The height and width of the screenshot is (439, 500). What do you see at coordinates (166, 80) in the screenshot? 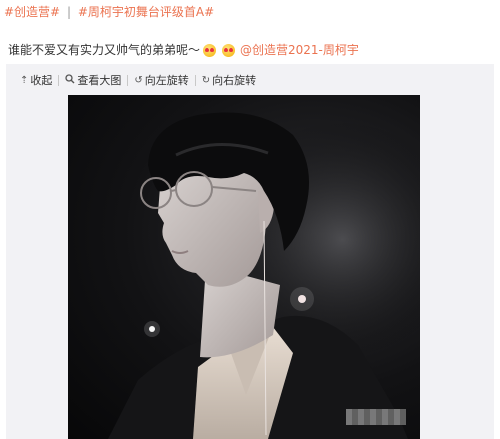
I see `rotate-left-label: 向左旋转` at bounding box center [166, 80].